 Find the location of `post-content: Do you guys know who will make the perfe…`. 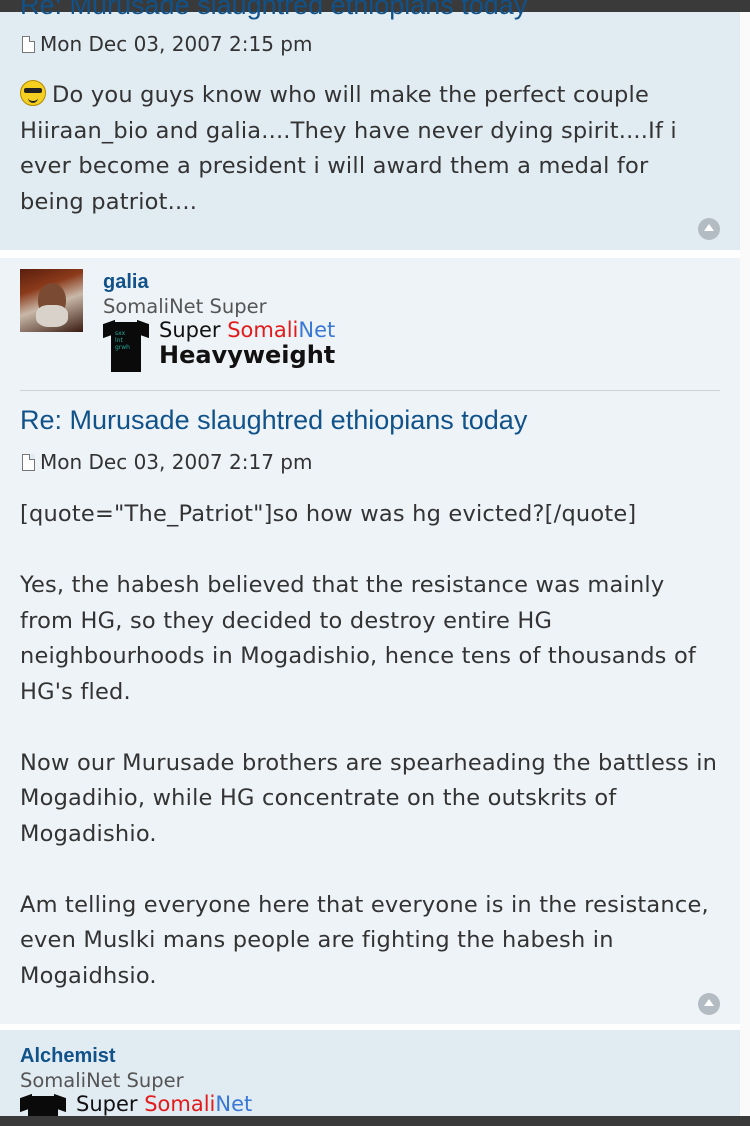

post-content: Do you guys know who will make the perfe… is located at coordinates (370, 149).